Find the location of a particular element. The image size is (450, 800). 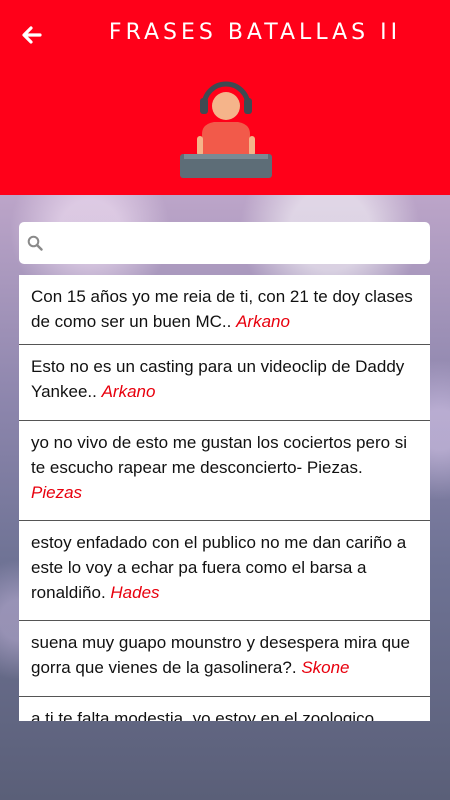

arrow-left-icon is located at coordinates (32, 35).